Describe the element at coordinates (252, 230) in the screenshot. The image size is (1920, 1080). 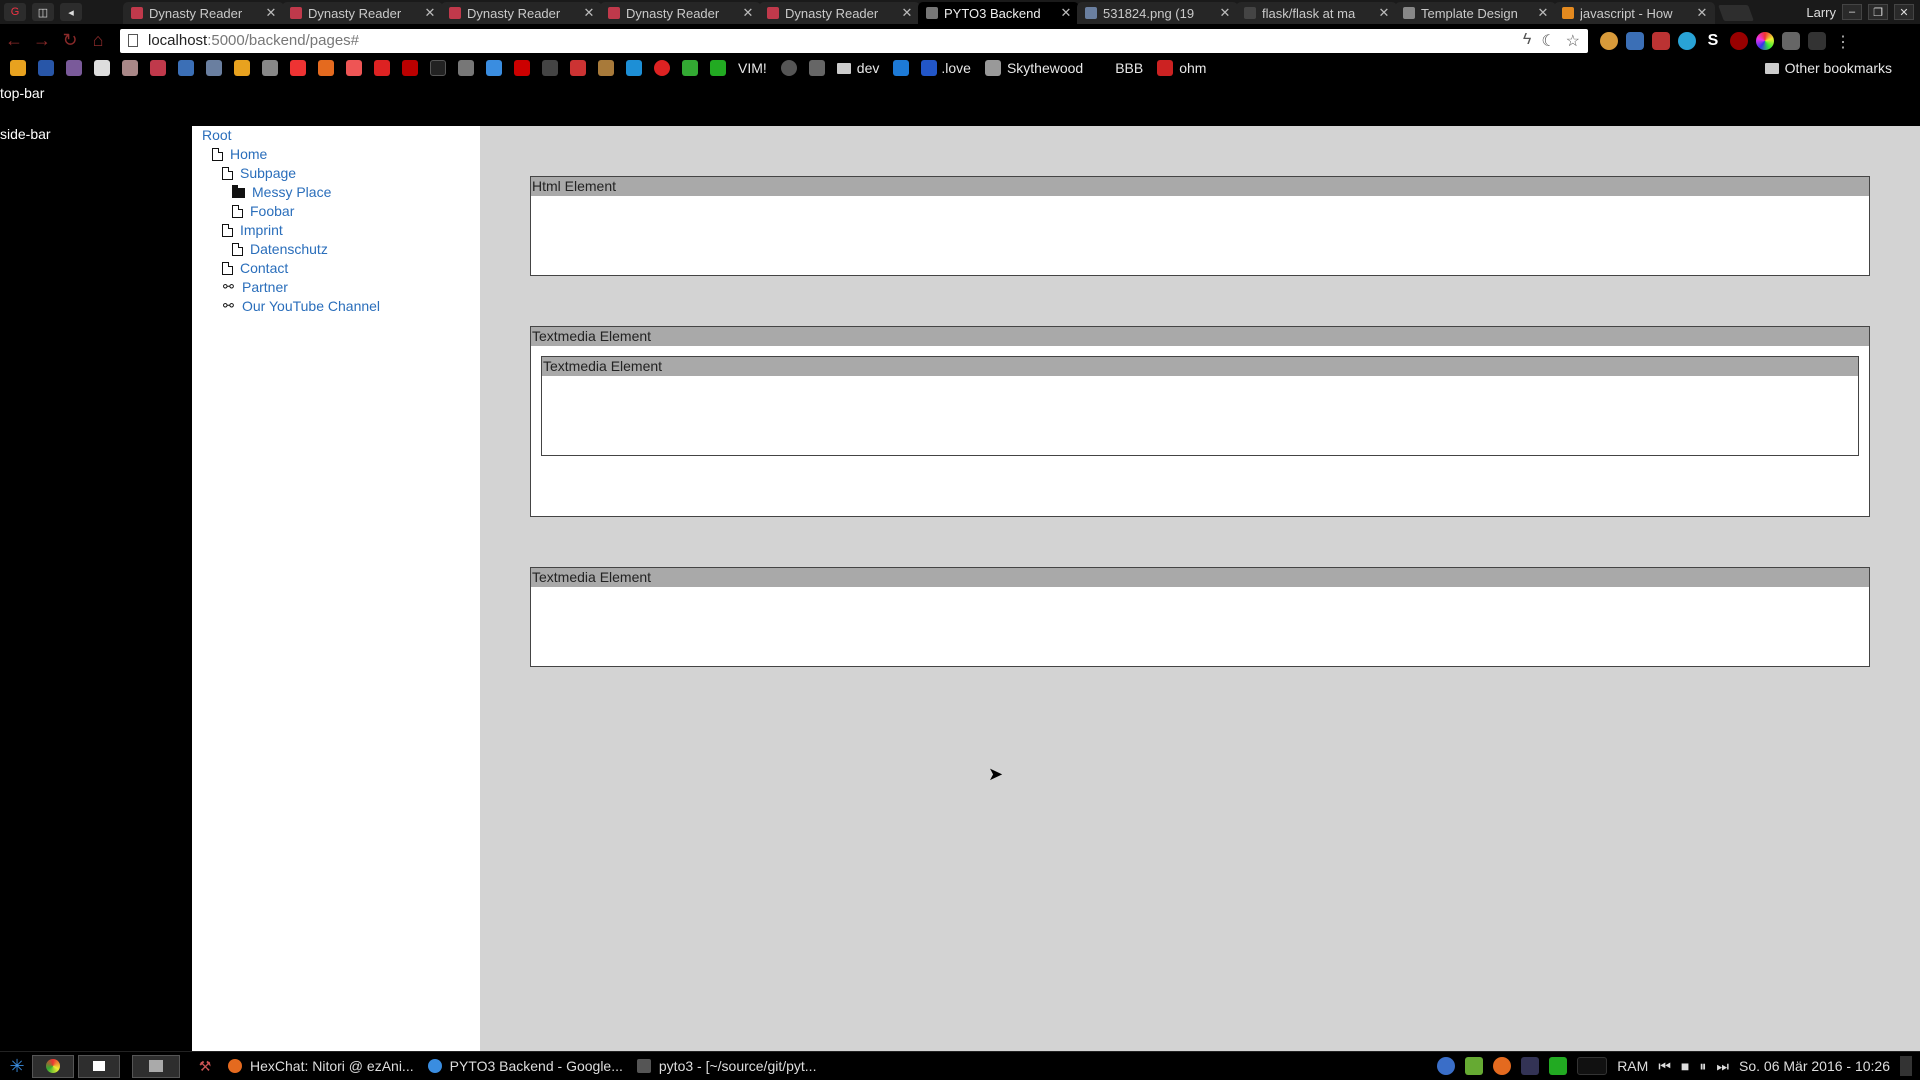
I see `tree-item-imprint: Imprint` at that location.